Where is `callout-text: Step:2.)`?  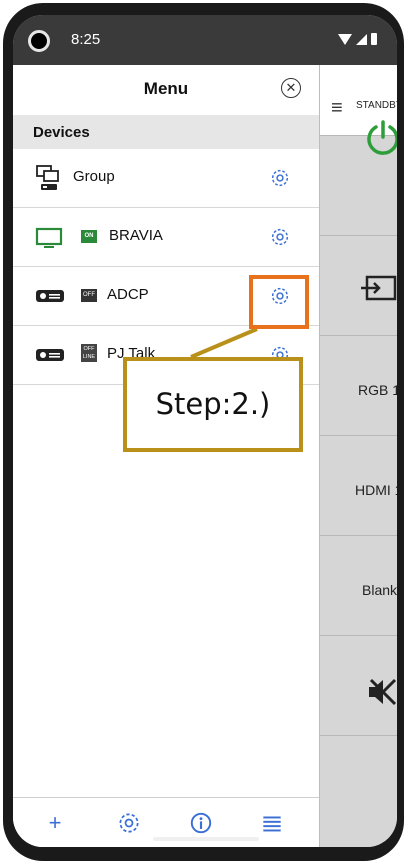
callout-text: Step:2.) is located at coordinates (213, 404).